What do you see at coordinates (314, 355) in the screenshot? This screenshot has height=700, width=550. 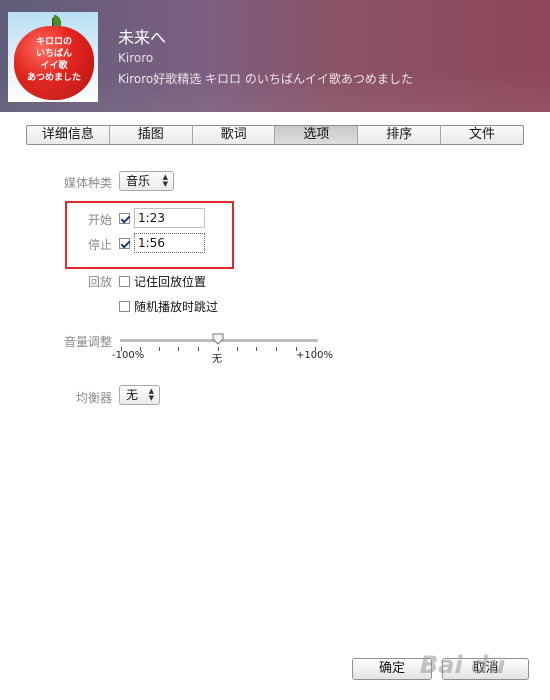 I see `volume-max-label: +100%` at bounding box center [314, 355].